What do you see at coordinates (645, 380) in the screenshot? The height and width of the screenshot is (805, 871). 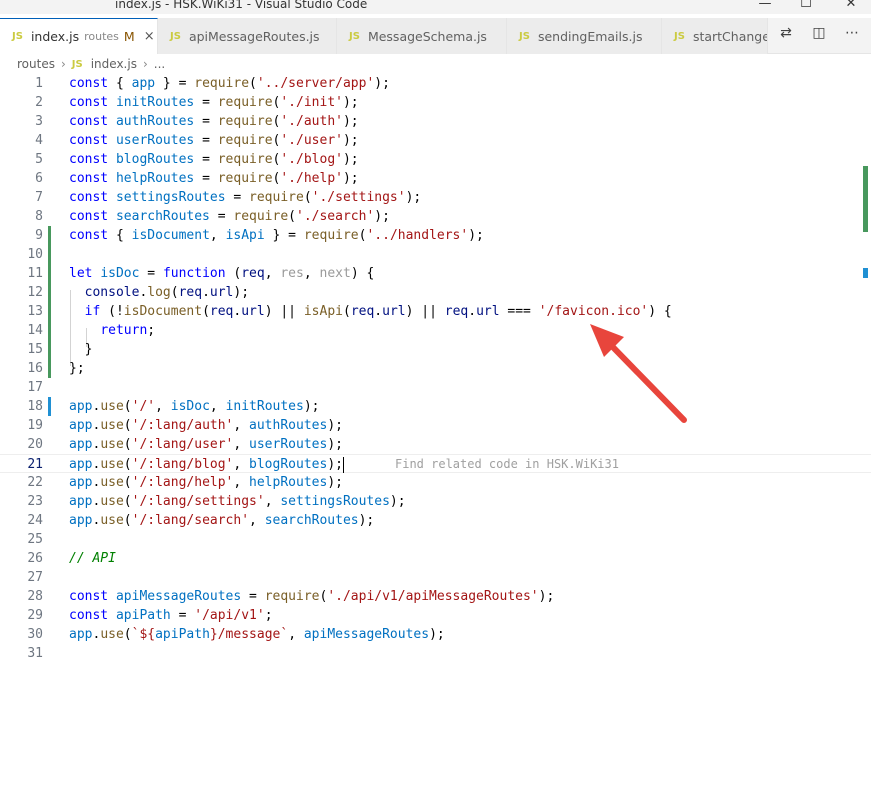 I see `arrow-shaft` at bounding box center [645, 380].